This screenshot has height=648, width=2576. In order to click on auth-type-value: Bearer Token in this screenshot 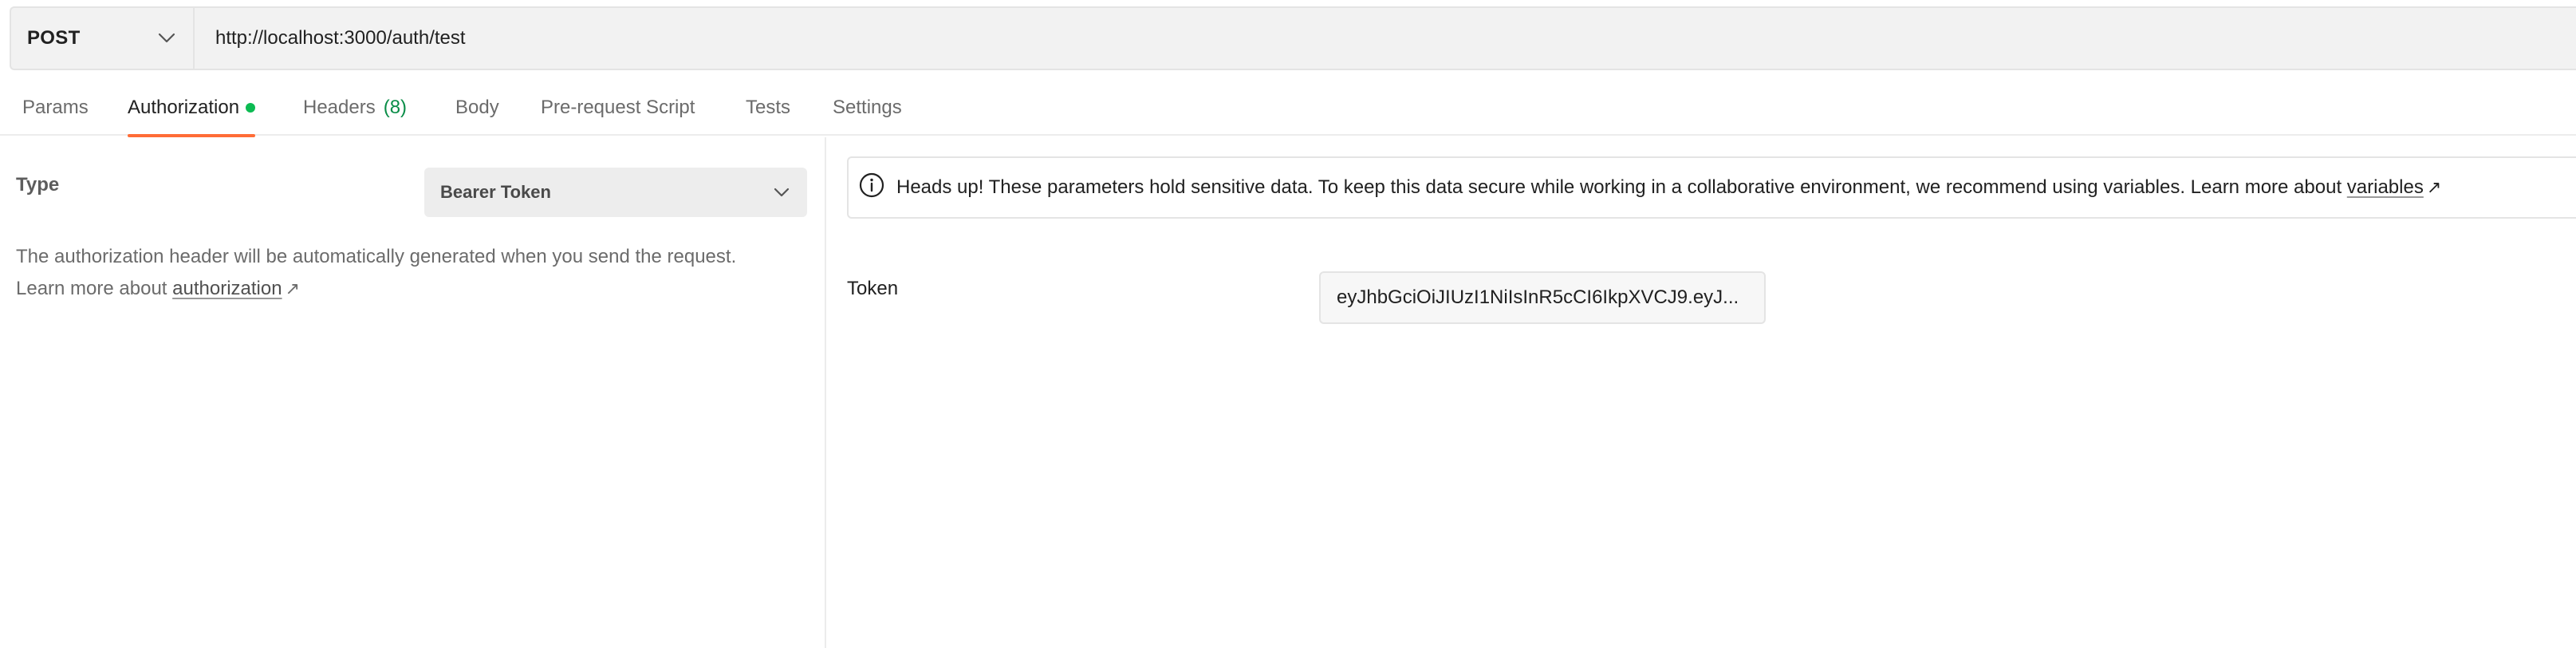, I will do `click(495, 192)`.